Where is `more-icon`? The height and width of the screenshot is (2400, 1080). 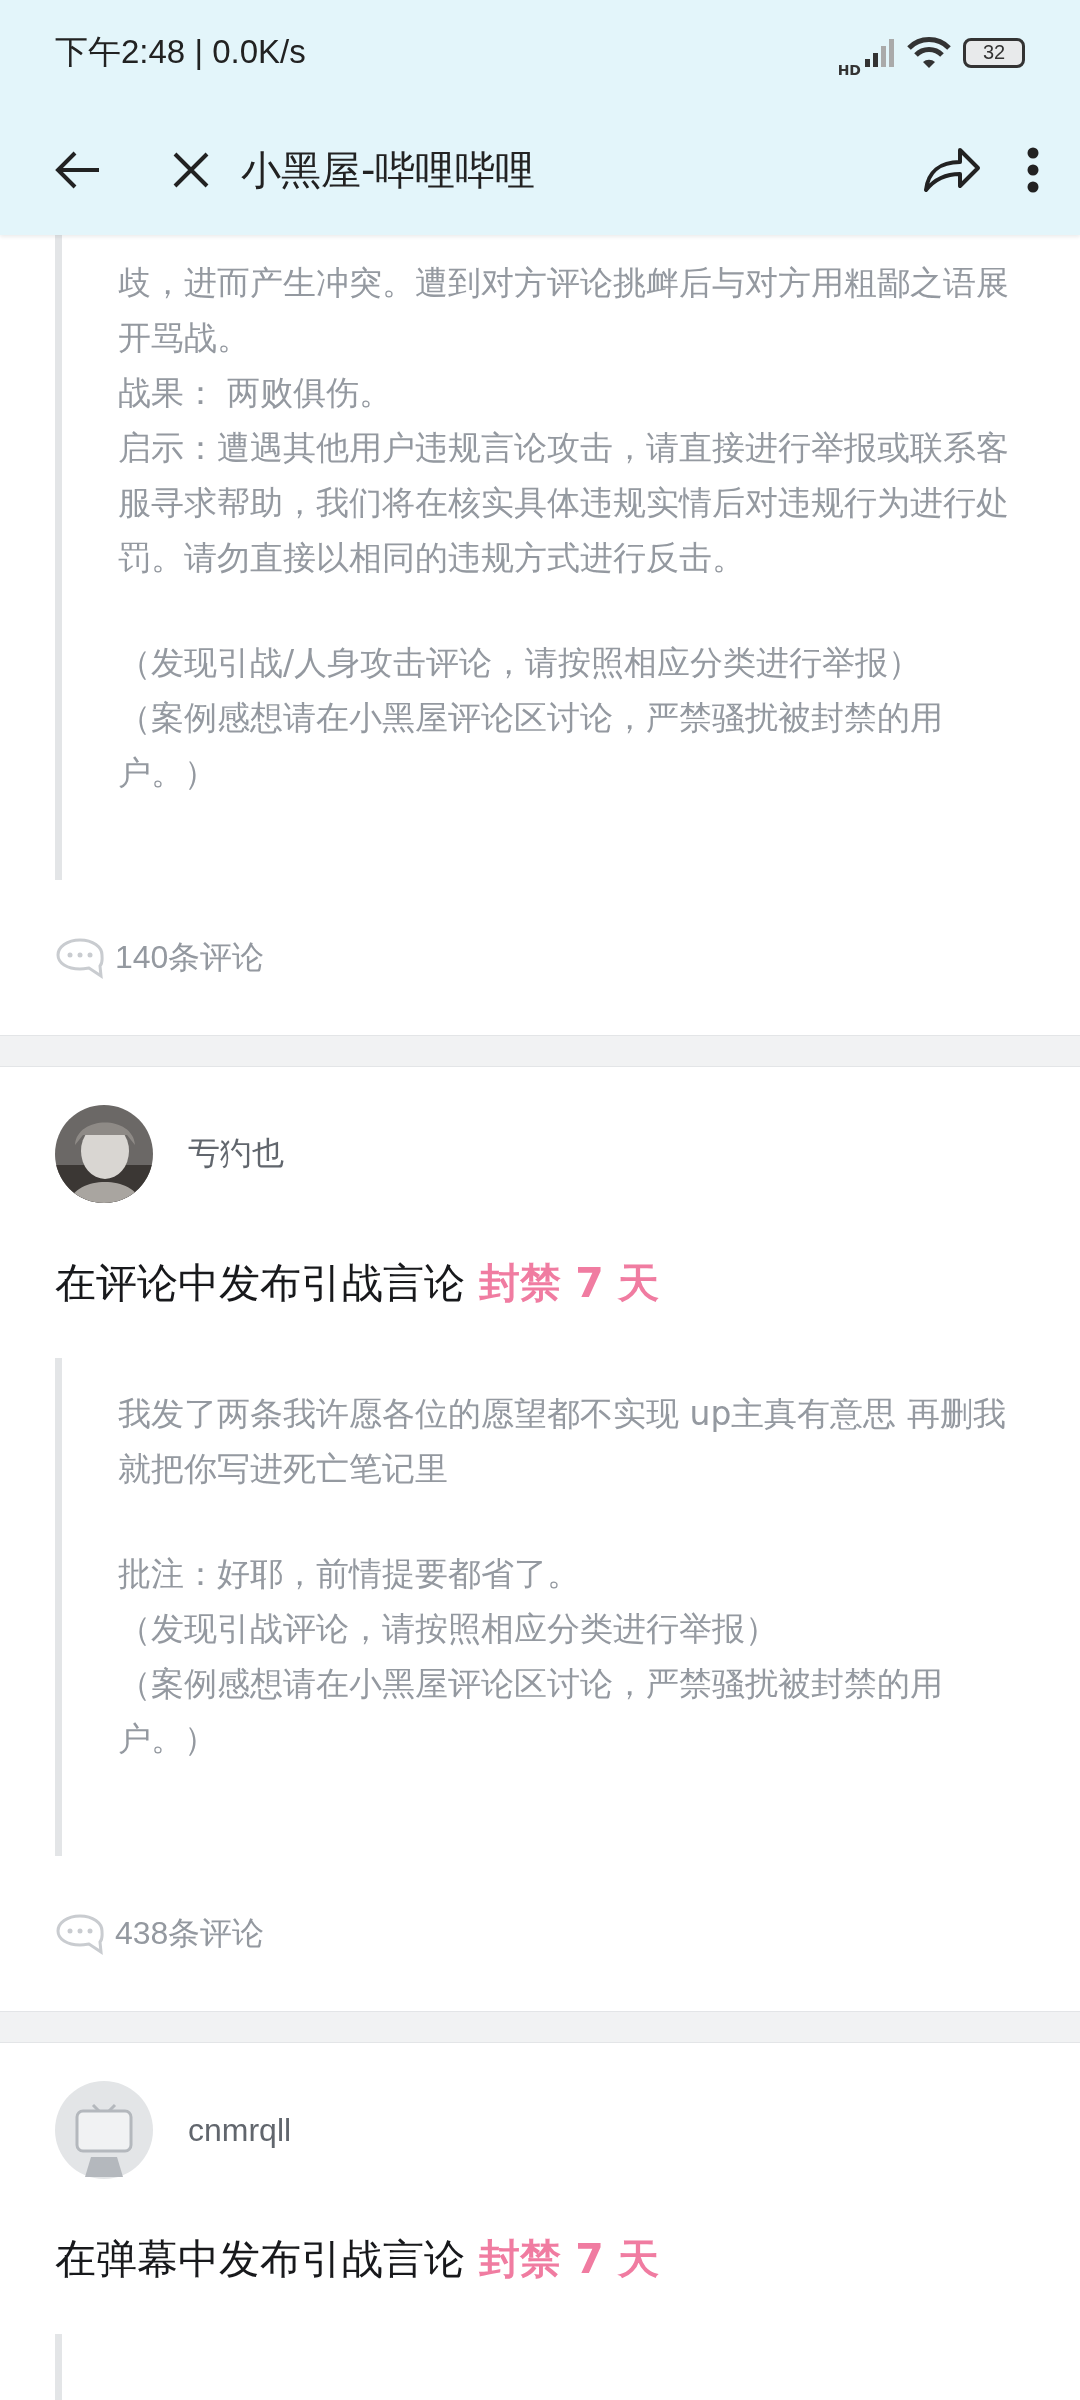 more-icon is located at coordinates (1033, 170).